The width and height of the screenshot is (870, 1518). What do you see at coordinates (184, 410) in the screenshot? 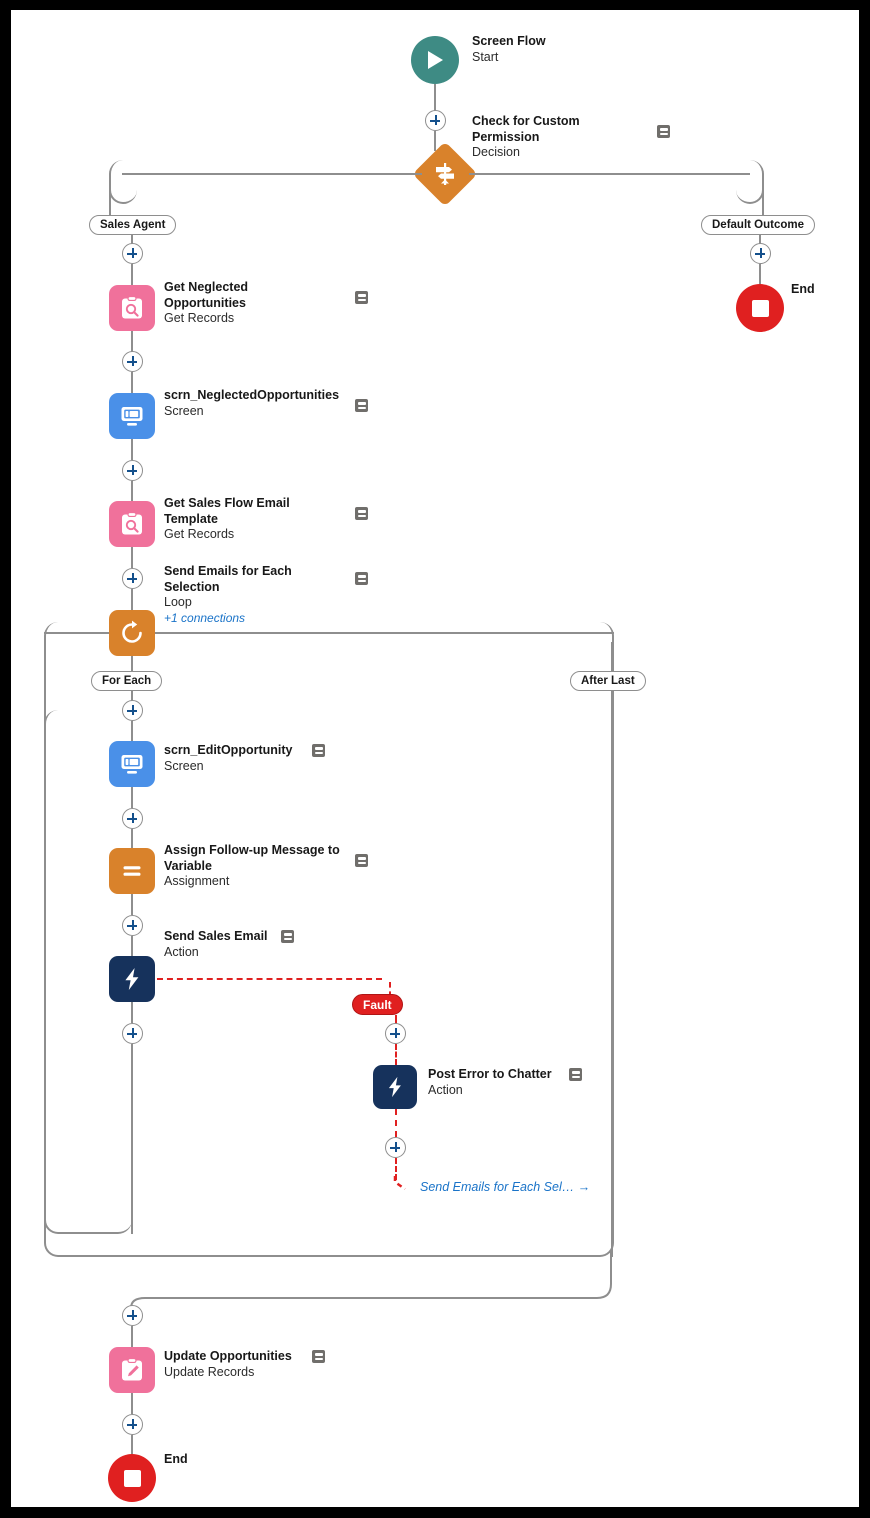
I see `scrn-neglected-subtitle: Screen` at bounding box center [184, 410].